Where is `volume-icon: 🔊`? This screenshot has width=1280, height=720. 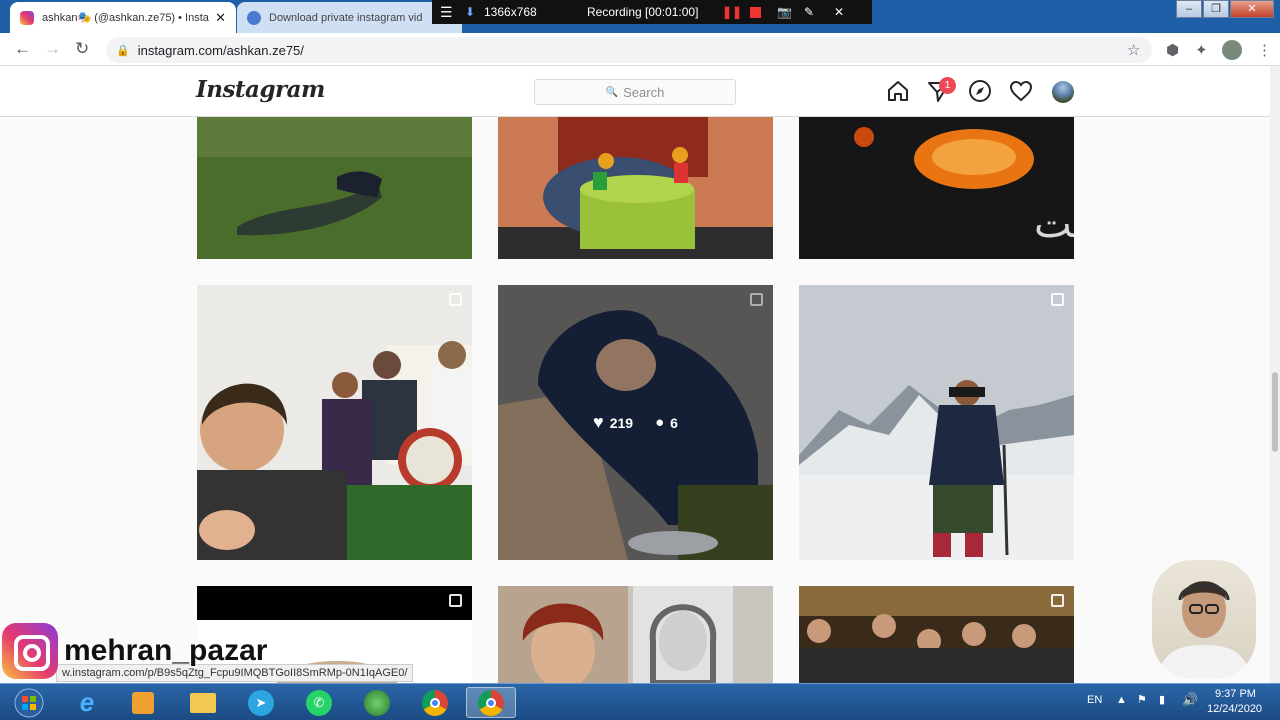 volume-icon: 🔊 is located at coordinates (1190, 700).